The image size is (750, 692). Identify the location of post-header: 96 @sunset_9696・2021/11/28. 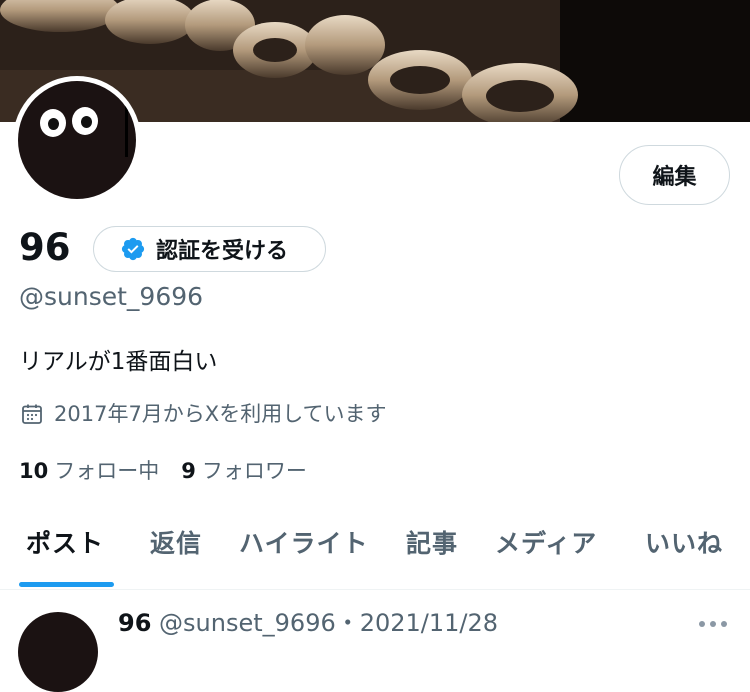
(308, 623).